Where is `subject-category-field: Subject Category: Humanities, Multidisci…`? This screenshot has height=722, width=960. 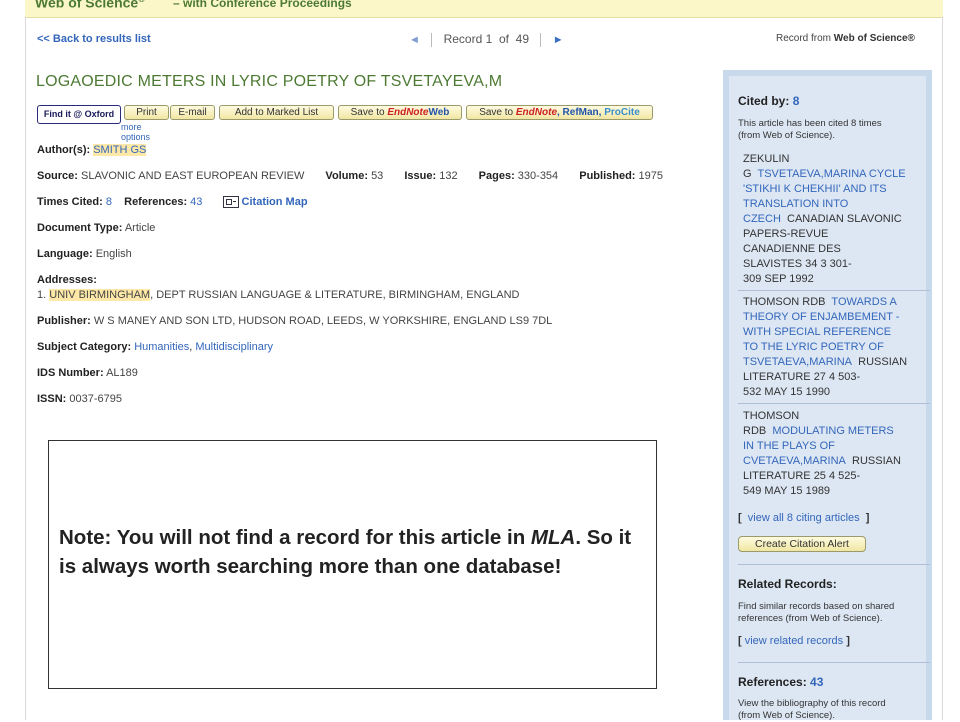
subject-category-field: Subject Category: Humanities, Multidisci… is located at coordinates (155, 347).